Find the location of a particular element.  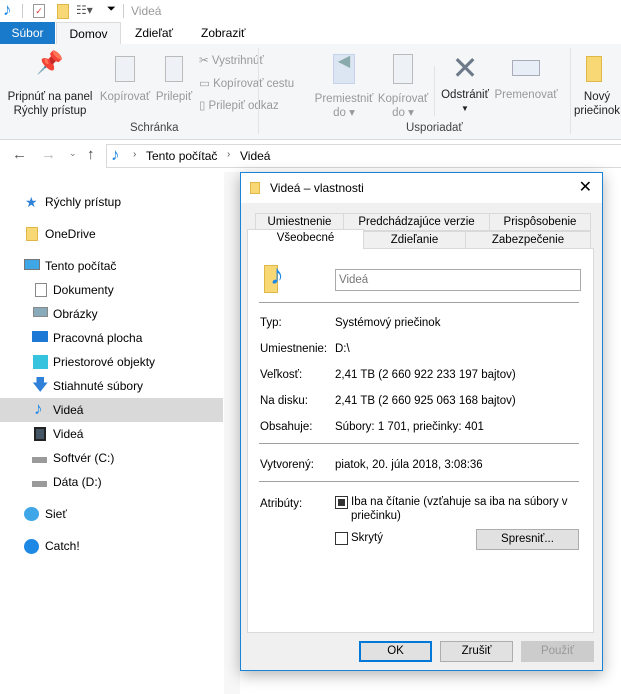

shortcut-icon: ▯ is located at coordinates (202, 106).